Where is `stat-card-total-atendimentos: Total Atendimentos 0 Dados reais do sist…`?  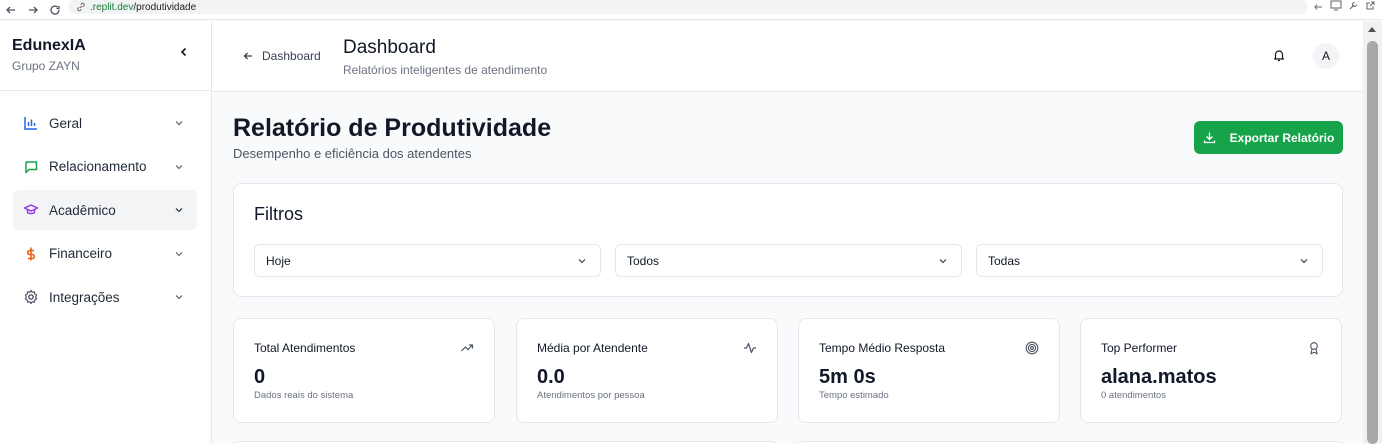 stat-card-total-atendimentos: Total Atendimentos 0 Dados reais do sist… is located at coordinates (364, 370).